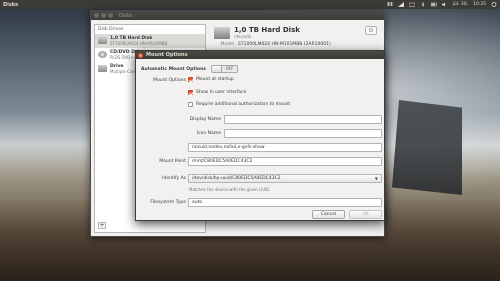 This screenshot has width=500, height=281. What do you see at coordinates (221, 92) in the screenshot?
I see `checkbox-label: Show in user interface` at bounding box center [221, 92].